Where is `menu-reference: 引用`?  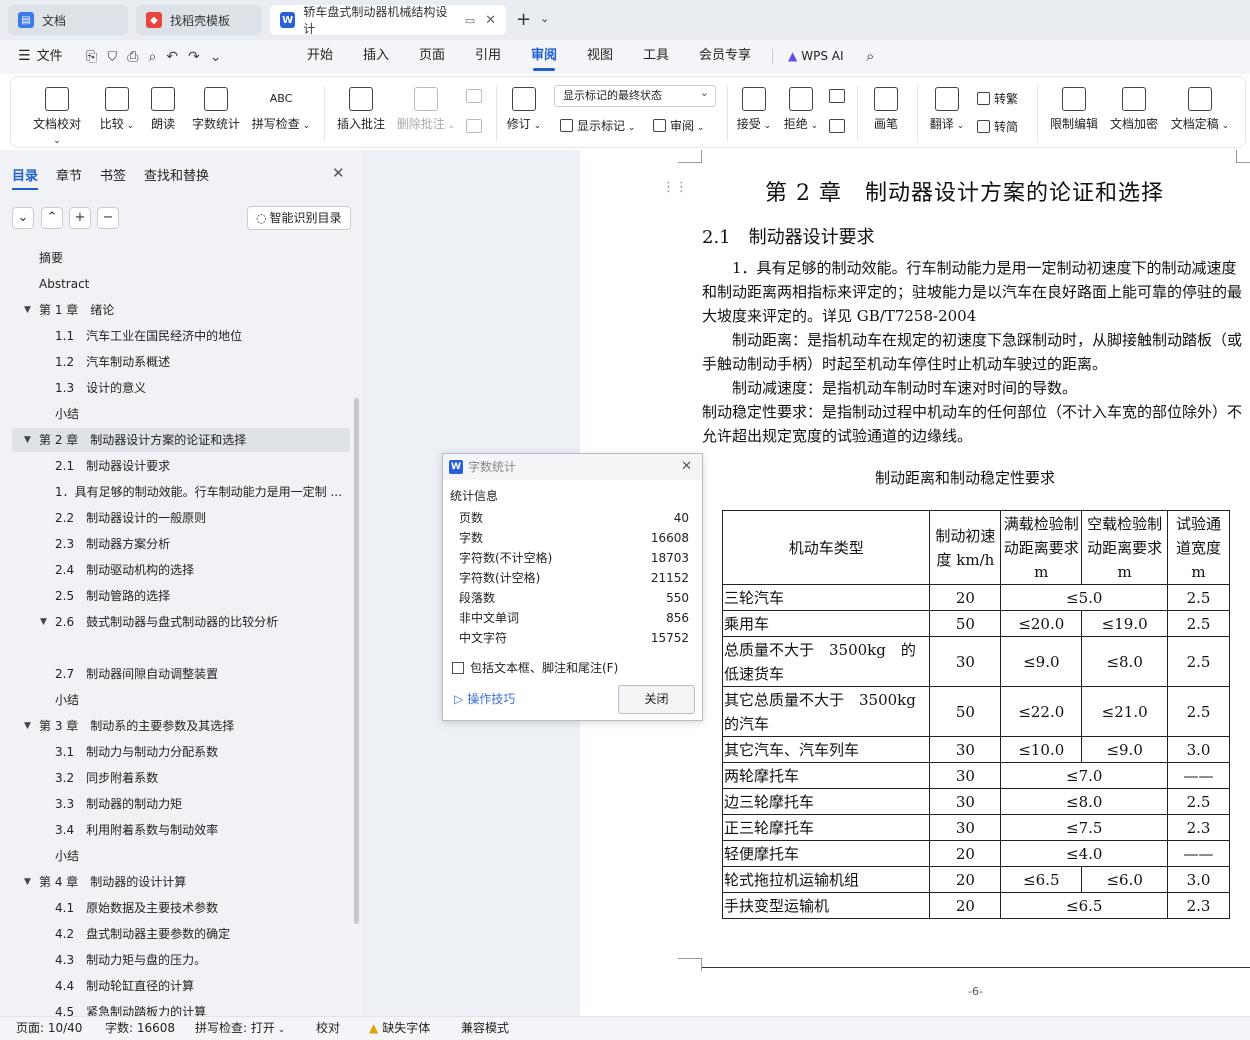 menu-reference: 引用 is located at coordinates (488, 57).